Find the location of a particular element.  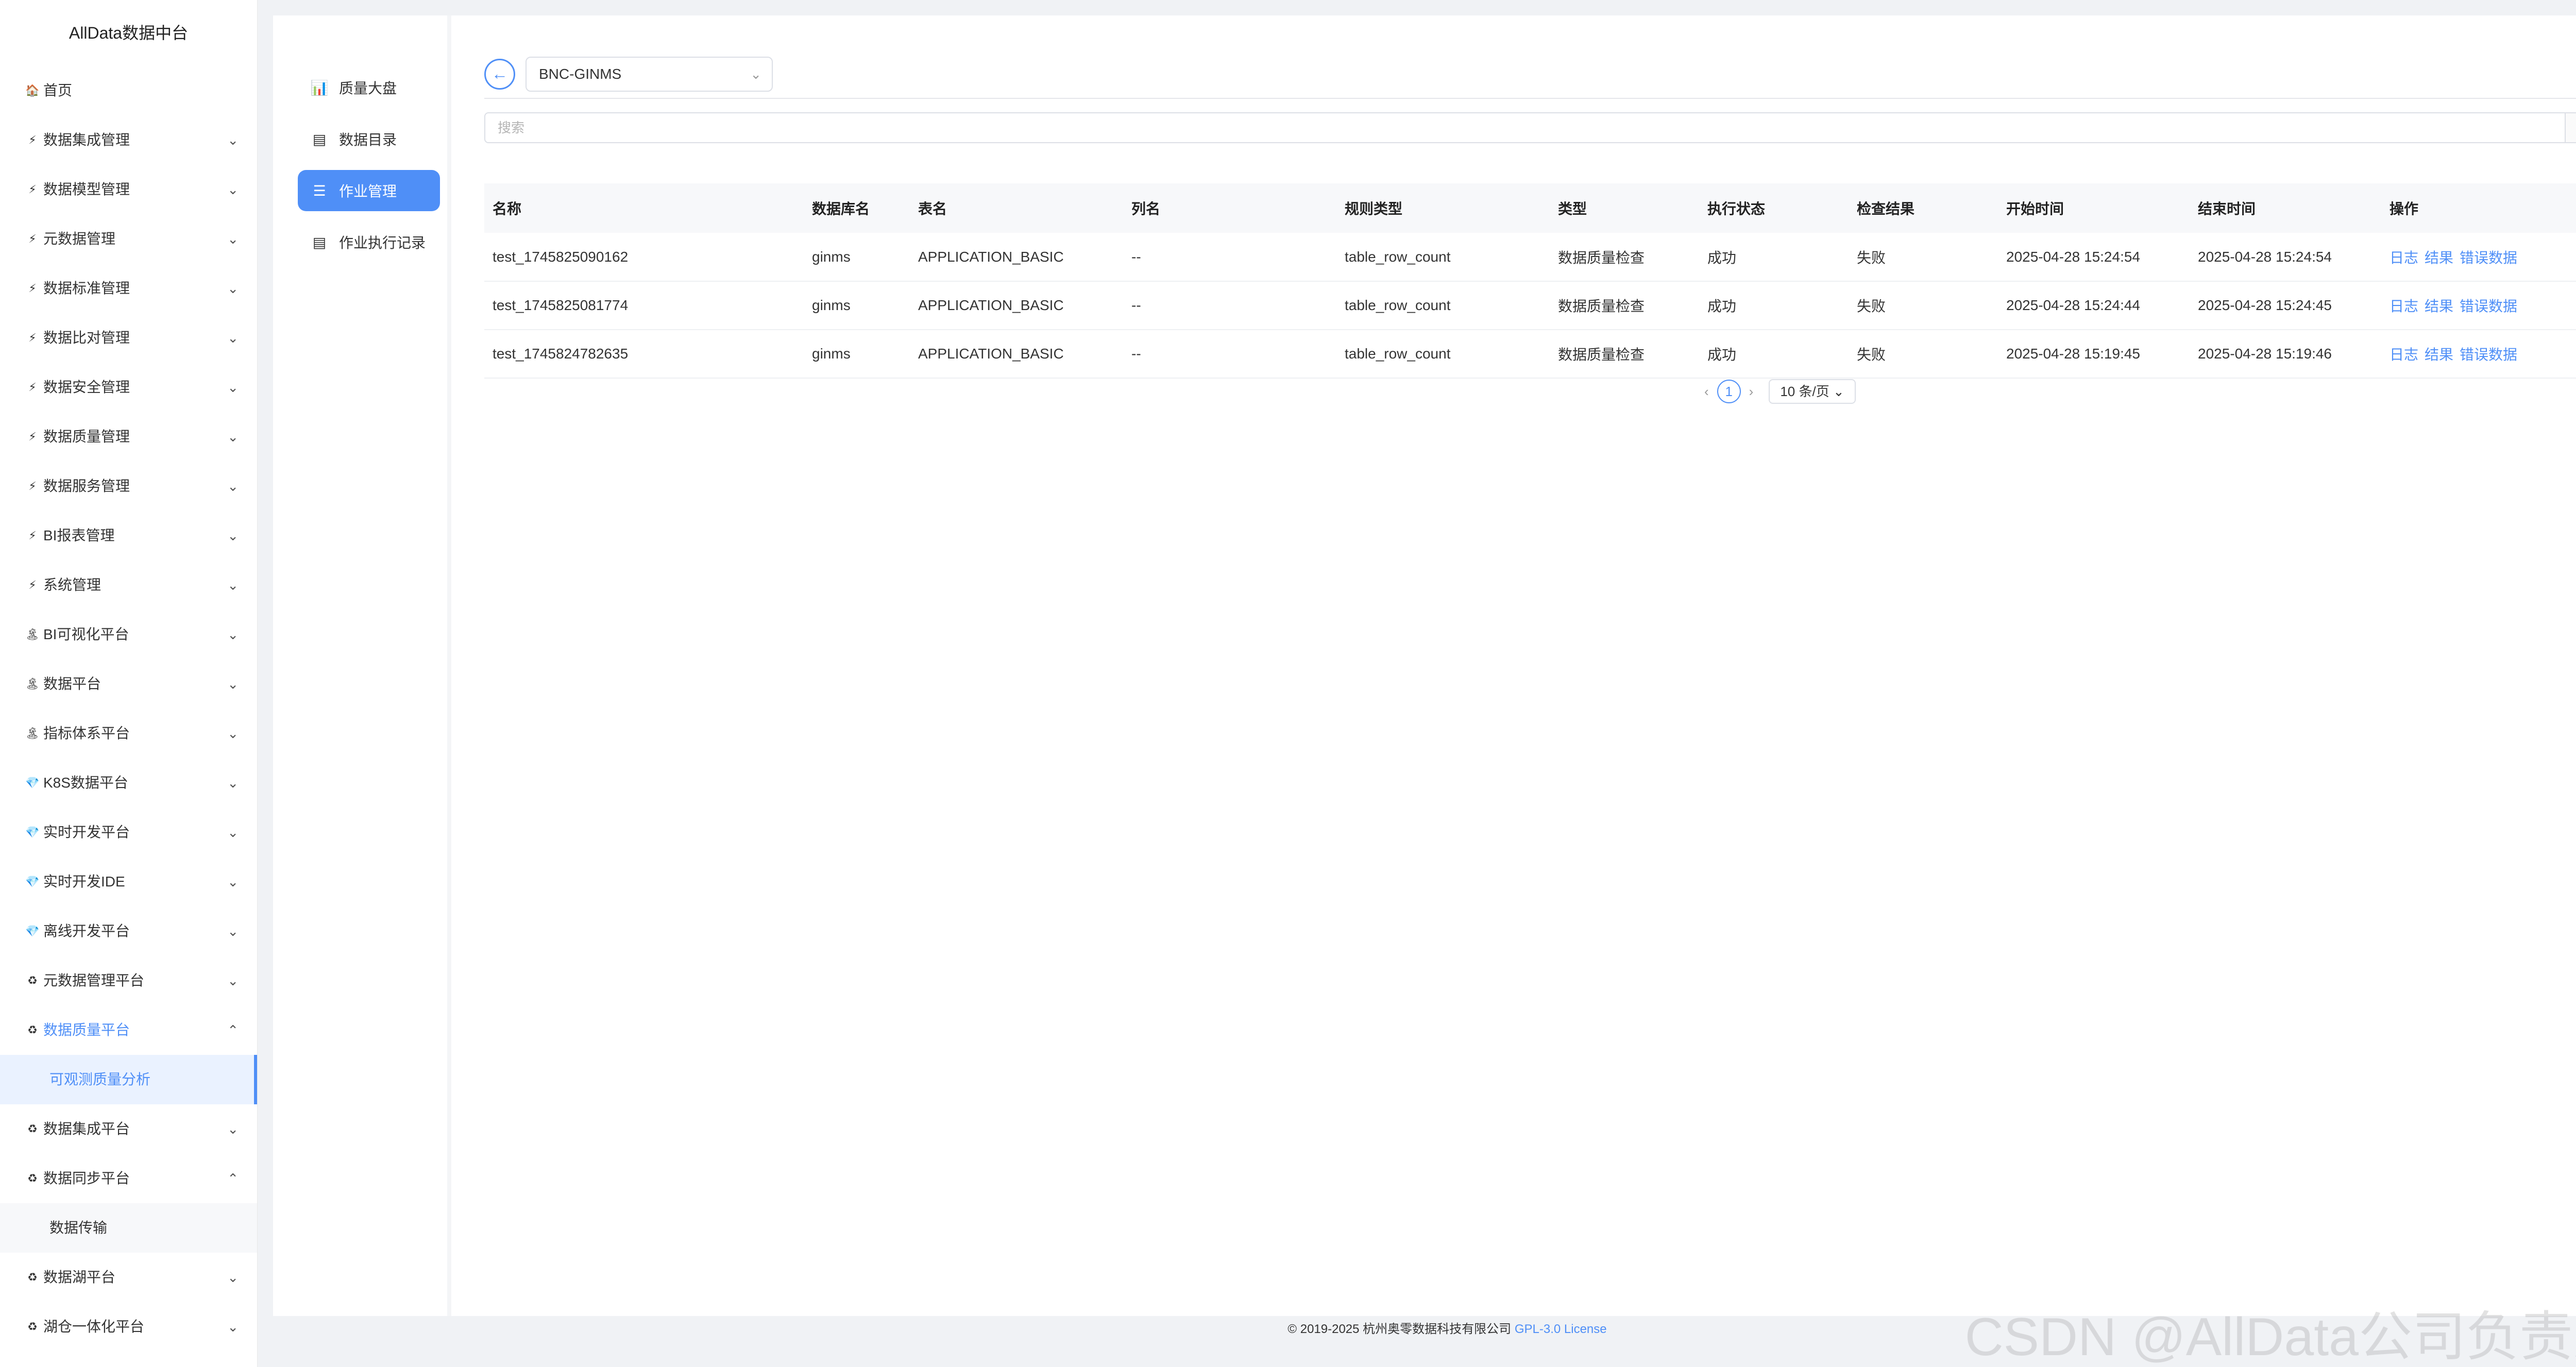

toolbar: ← BNC-GINMS ⌄ is located at coordinates (1530, 78).